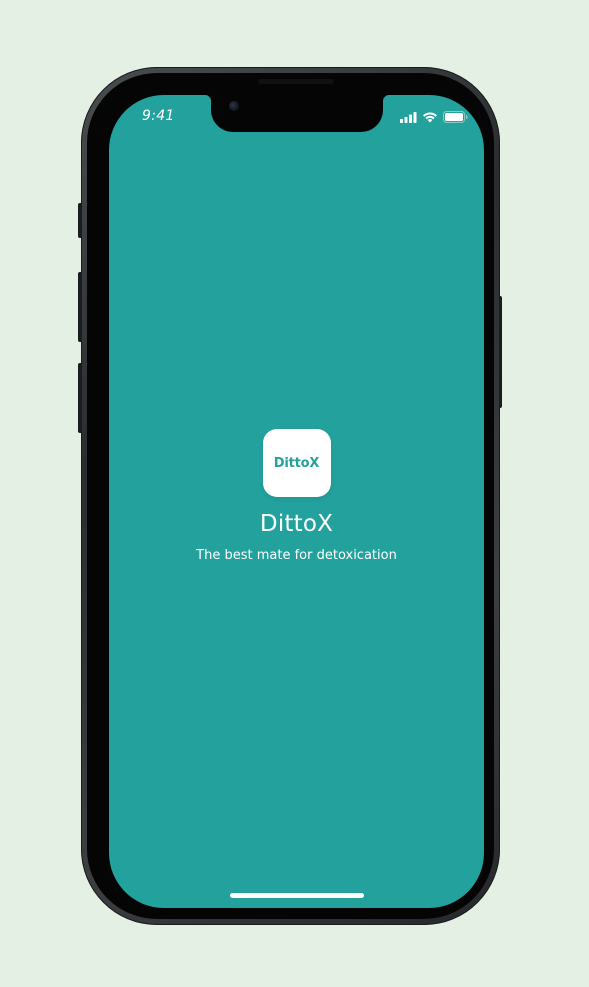  Describe the element at coordinates (408, 117) in the screenshot. I see `cellular-signal-icon` at that location.